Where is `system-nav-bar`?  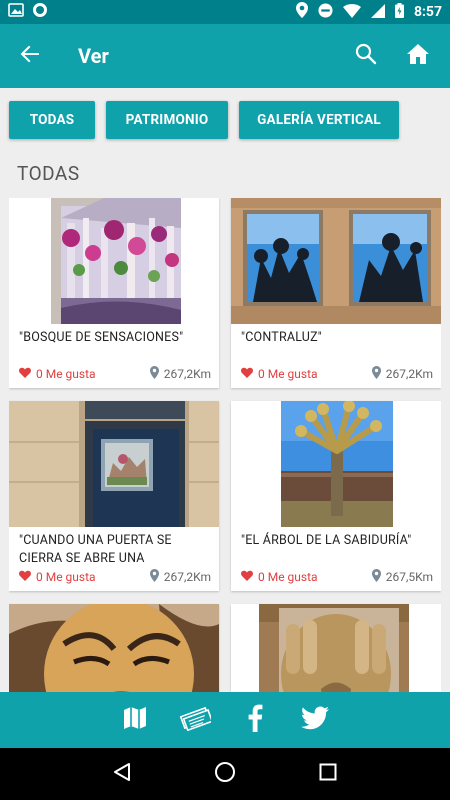 system-nav-bar is located at coordinates (225, 774).